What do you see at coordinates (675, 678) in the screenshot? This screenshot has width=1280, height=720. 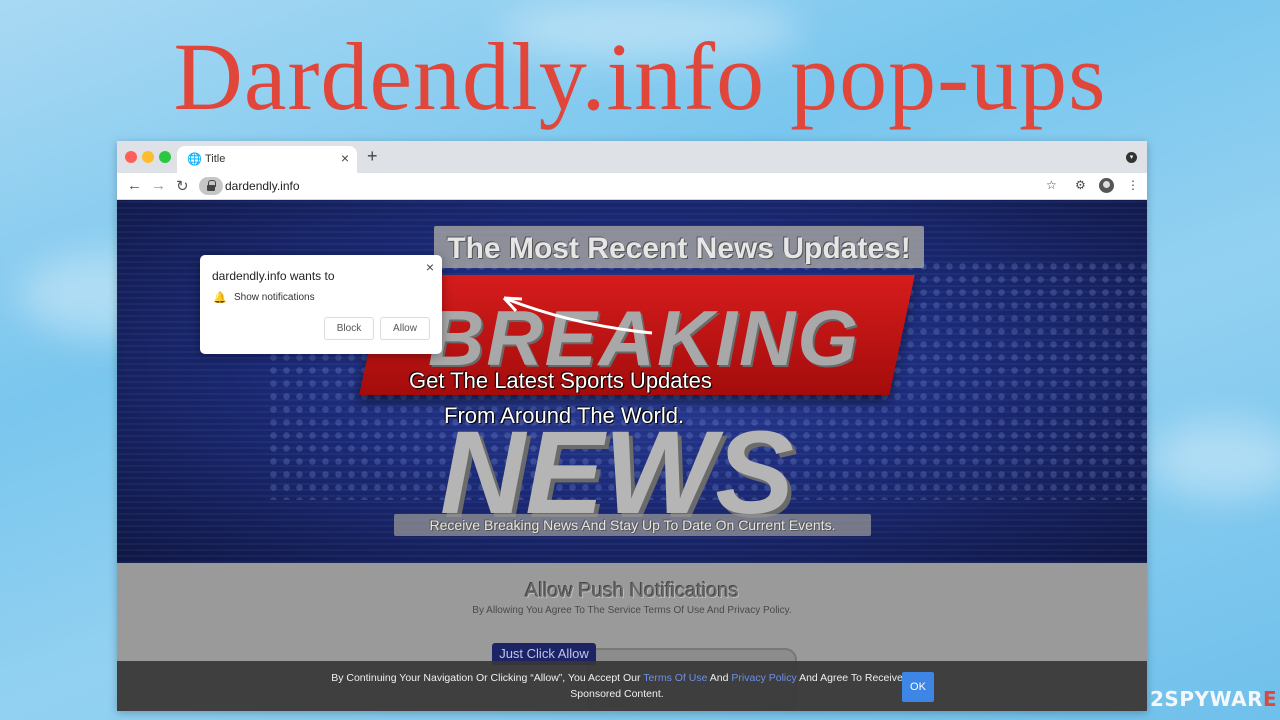 I see `terms-link: Terms Of Use` at bounding box center [675, 678].